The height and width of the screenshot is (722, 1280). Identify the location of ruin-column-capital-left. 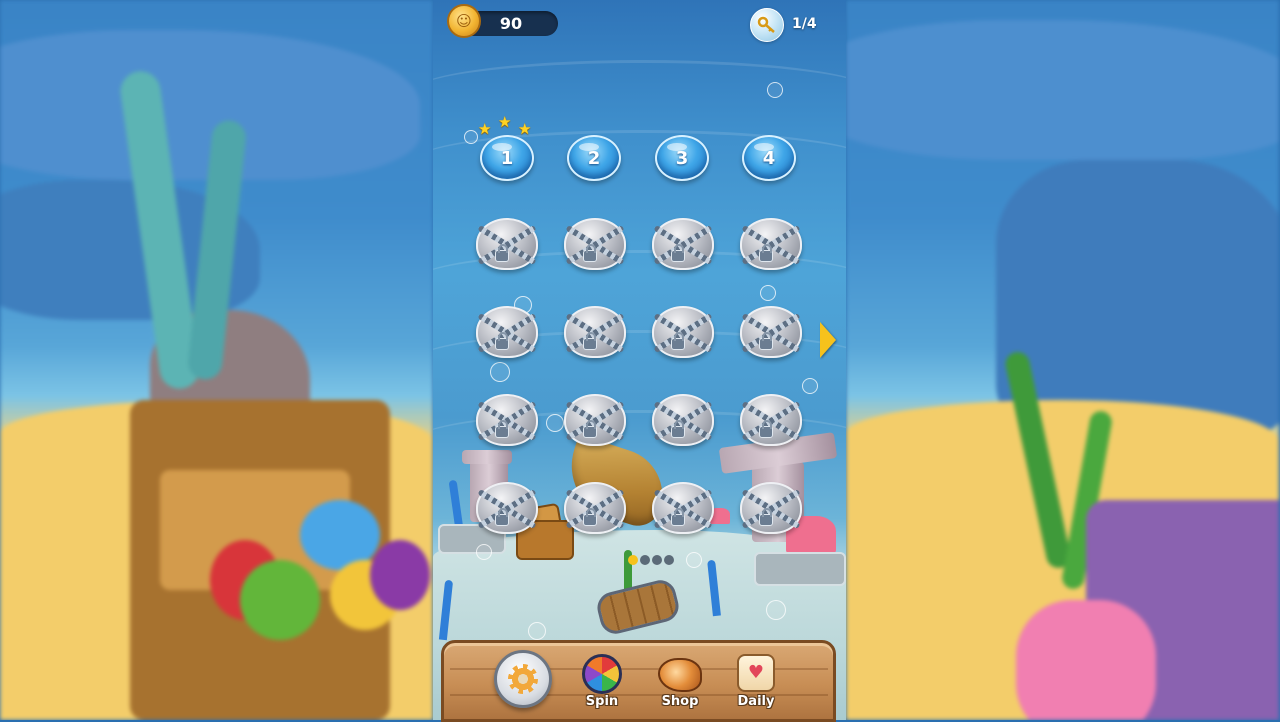
(487, 457).